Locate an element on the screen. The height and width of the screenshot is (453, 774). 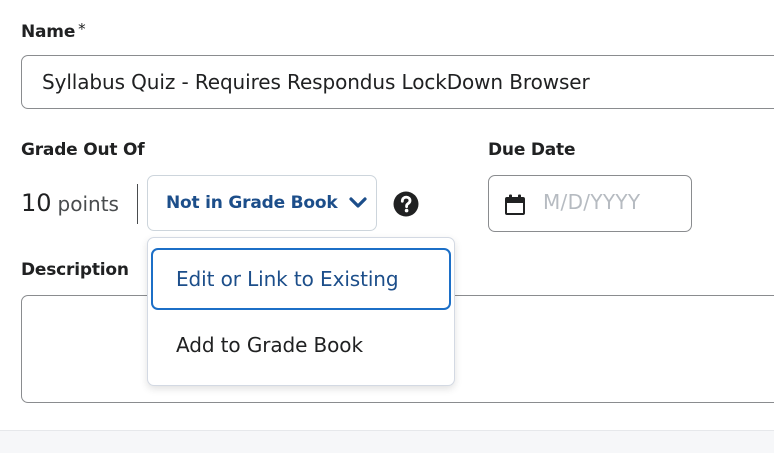
menu-item-add-to-grade-book: Add to Grade Book is located at coordinates (301, 345).